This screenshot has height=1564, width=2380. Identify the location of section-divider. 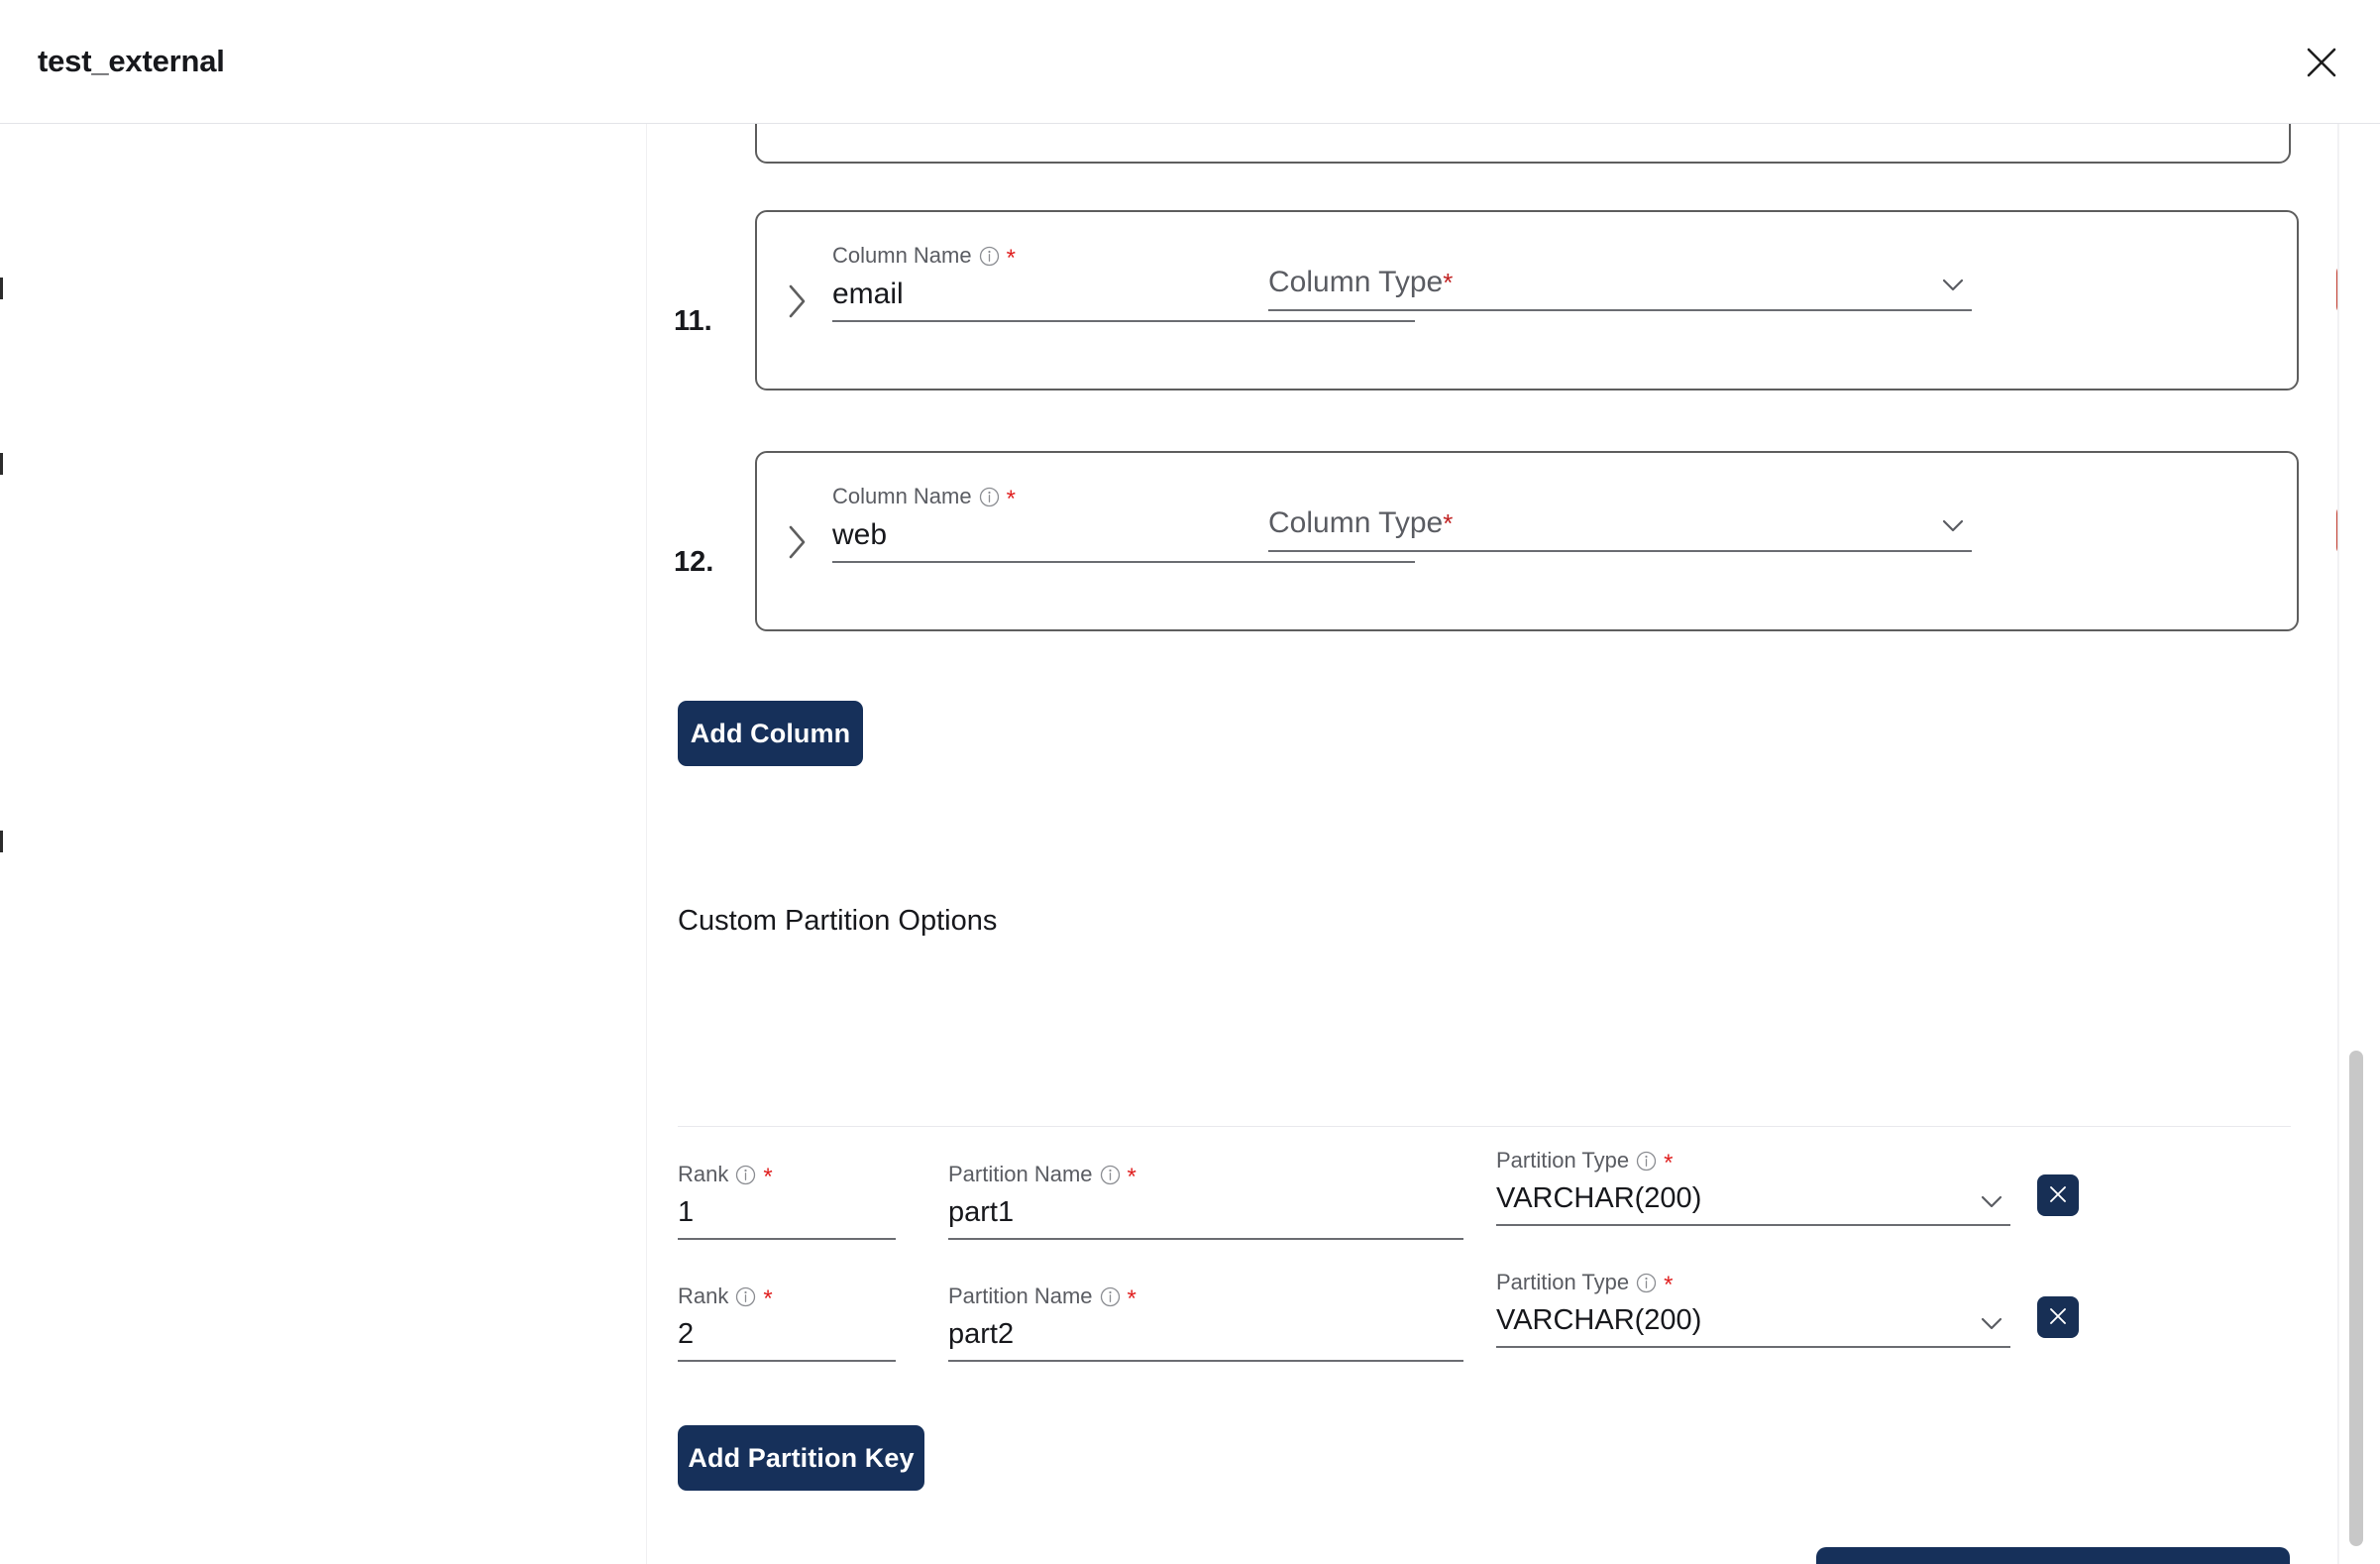
(1484, 1126).